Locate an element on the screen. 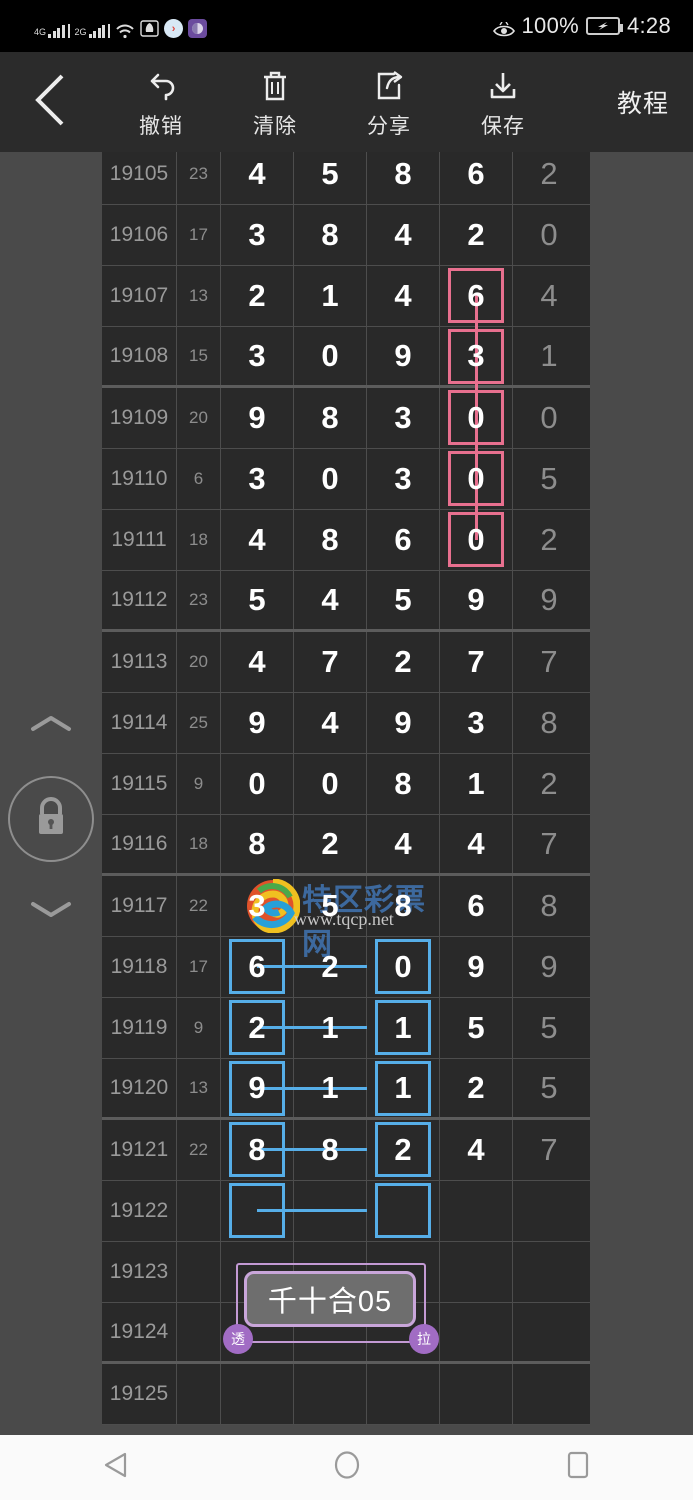  table-row: 19118 17 6 2 0 9 9 is located at coordinates (346, 967).